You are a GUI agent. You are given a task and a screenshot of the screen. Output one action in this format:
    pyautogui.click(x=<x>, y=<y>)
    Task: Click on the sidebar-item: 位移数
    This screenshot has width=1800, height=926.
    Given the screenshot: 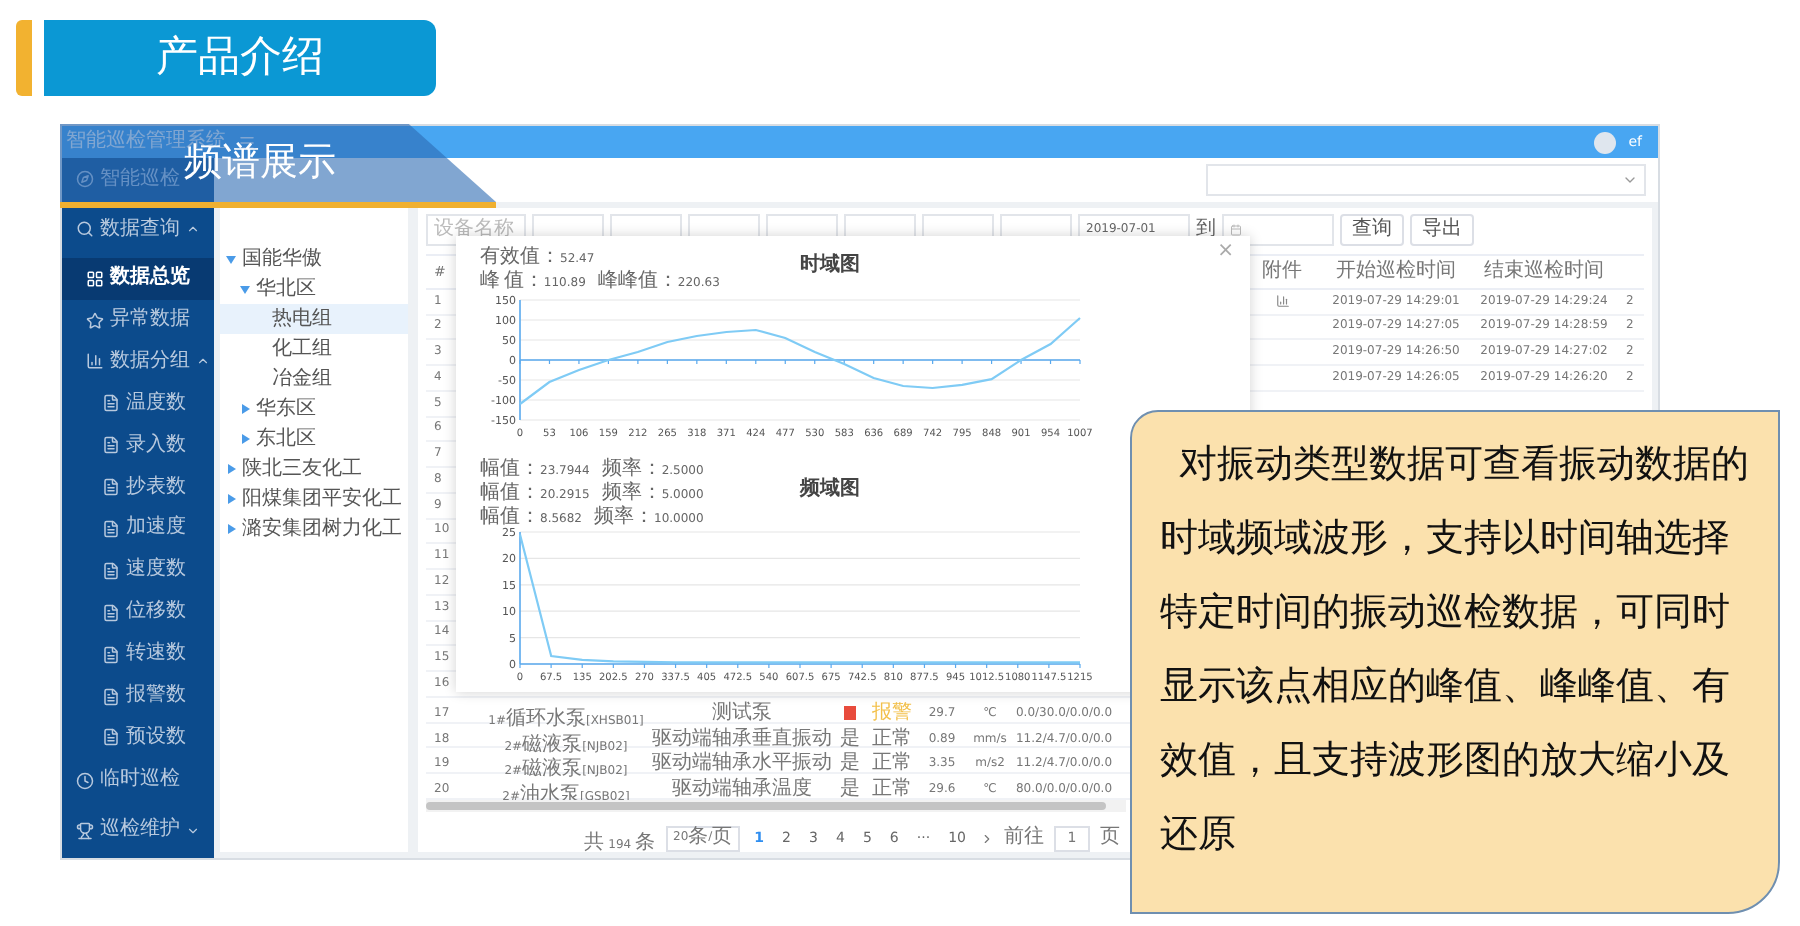 What is the action you would take?
    pyautogui.click(x=138, y=612)
    